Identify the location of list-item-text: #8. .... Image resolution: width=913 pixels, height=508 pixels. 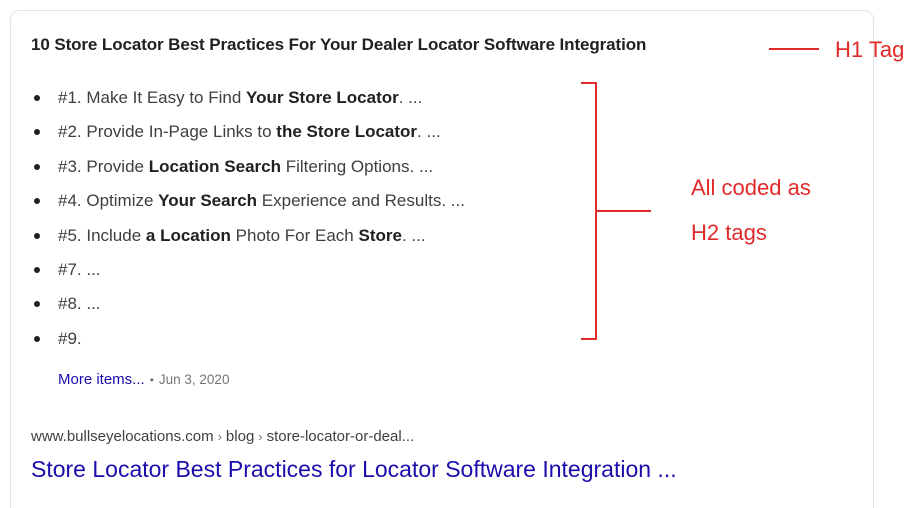
(79, 304).